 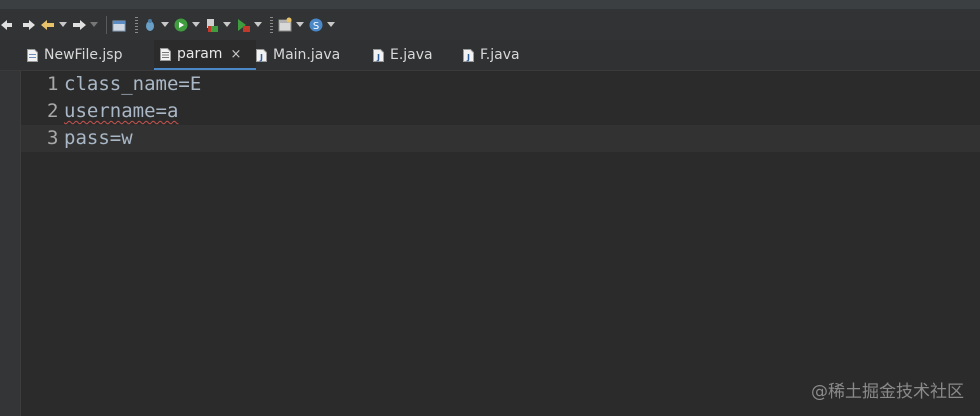 What do you see at coordinates (411, 55) in the screenshot?
I see `tab-label: E.java` at bounding box center [411, 55].